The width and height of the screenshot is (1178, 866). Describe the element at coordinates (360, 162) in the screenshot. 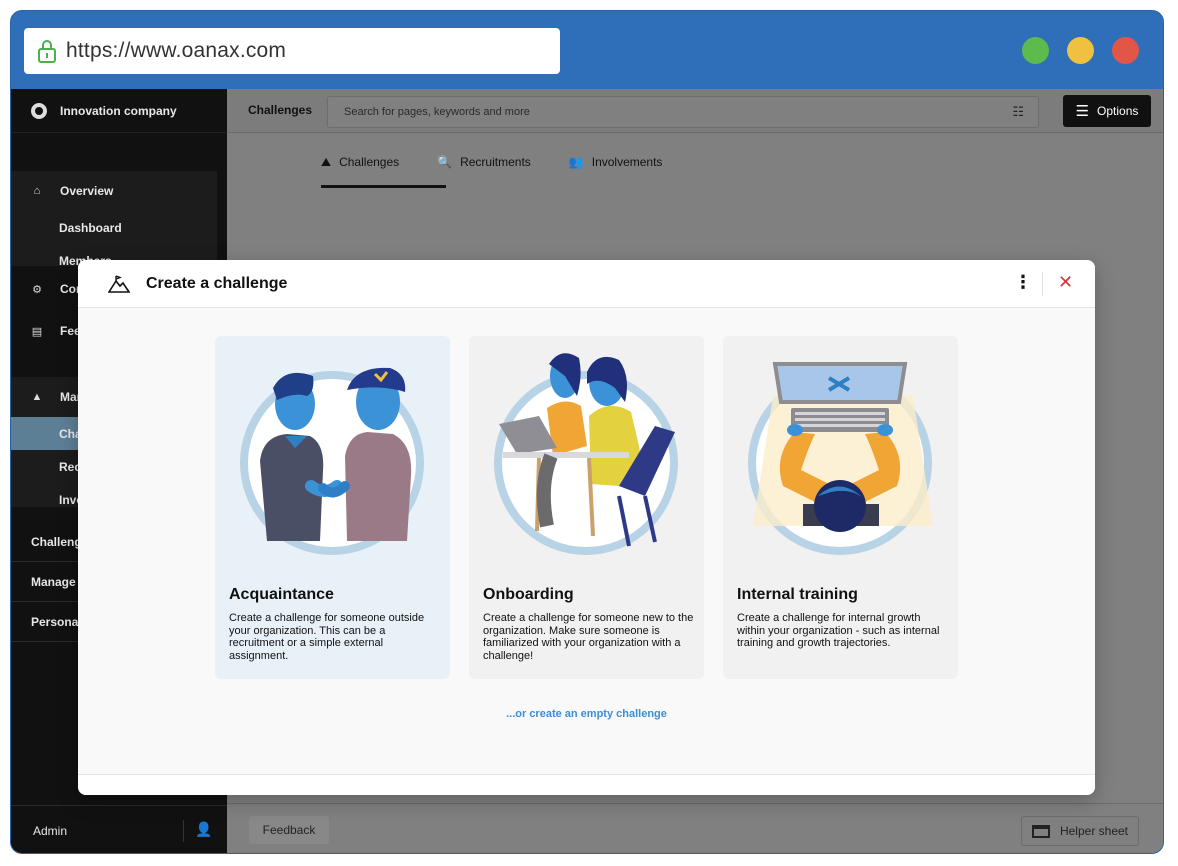

I see `tab-challenges: ⛰ Challenges` at that location.